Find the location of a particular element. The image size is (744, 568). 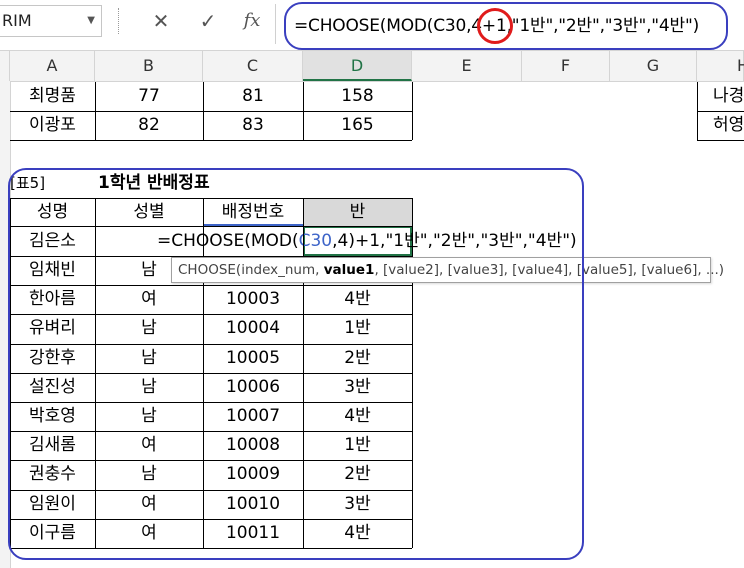

enter-check-icon: ✓ is located at coordinates (208, 21).